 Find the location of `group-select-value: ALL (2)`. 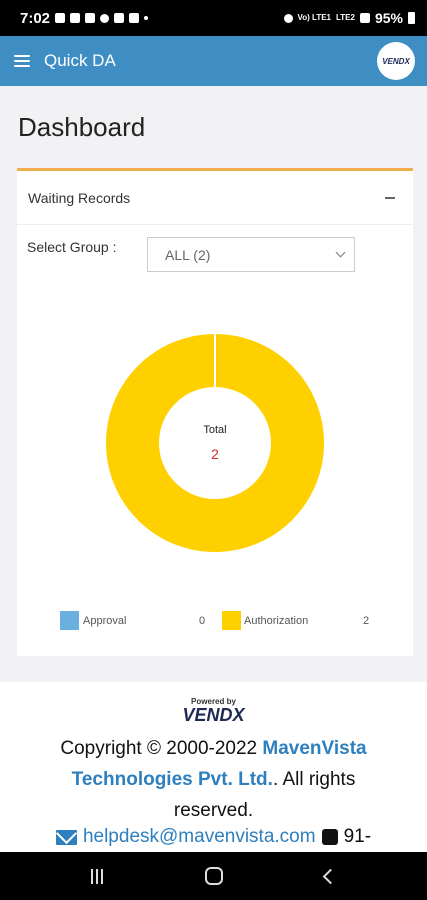

group-select-value: ALL (2) is located at coordinates (188, 254).